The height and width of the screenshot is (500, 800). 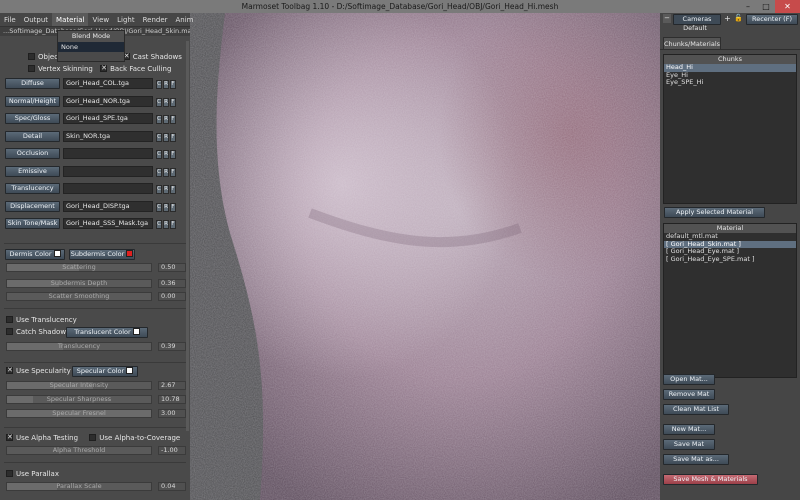 I want to click on back-face-culling-checkbox, so click(x=104, y=68).